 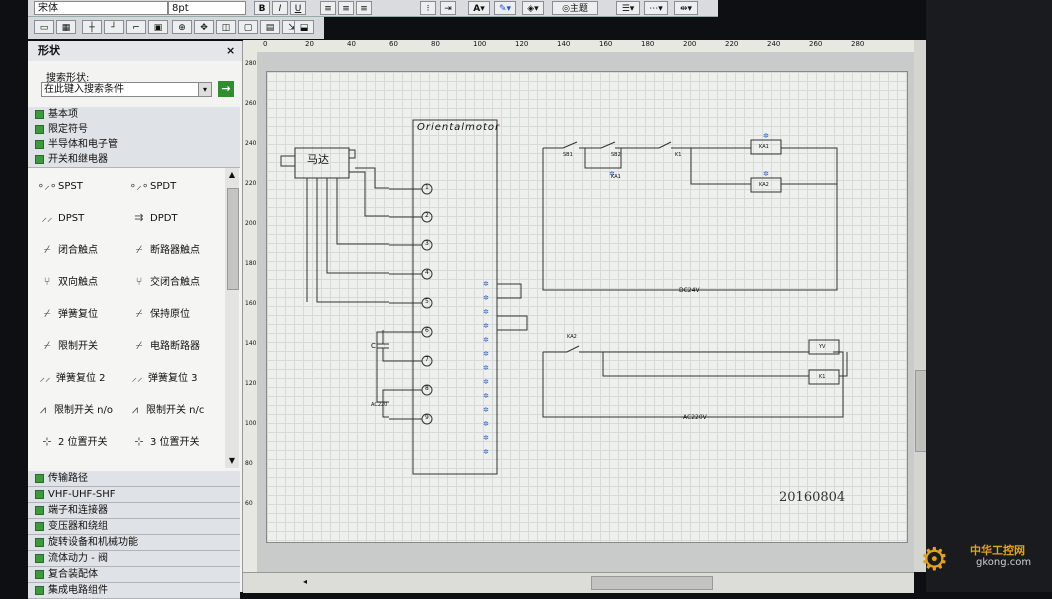 I want to click on font-name-value: 宋体, so click(x=48, y=8).